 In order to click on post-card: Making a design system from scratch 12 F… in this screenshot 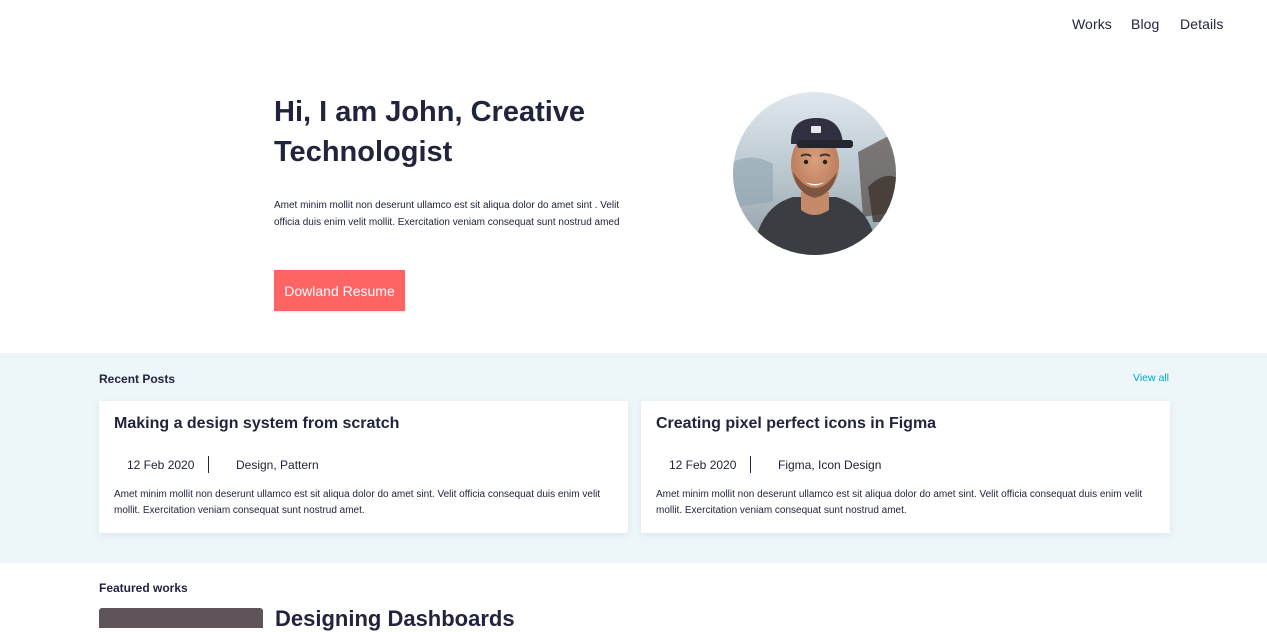, I will do `click(363, 467)`.